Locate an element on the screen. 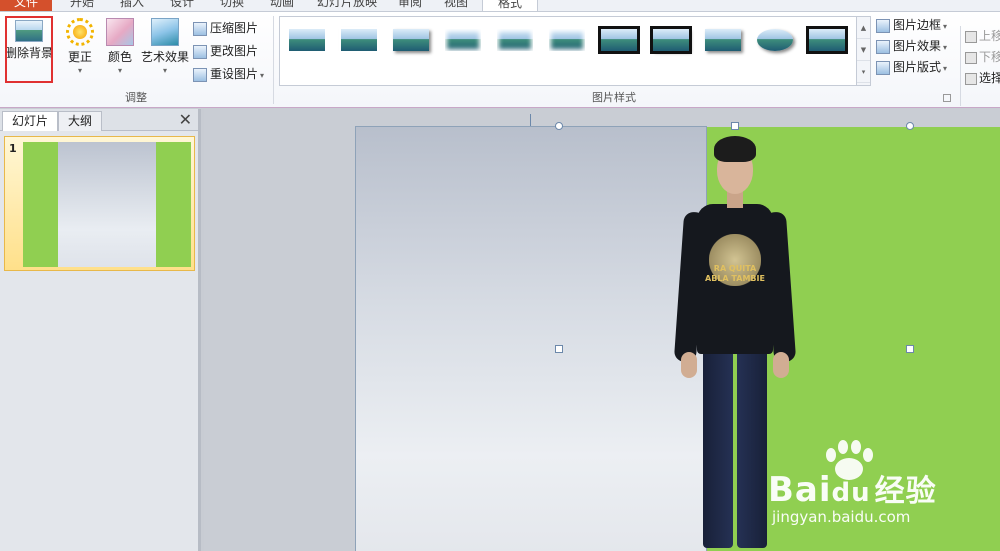 Image resolution: width=1000 pixels, height=551 pixels. close-icon: ✕ is located at coordinates (185, 120).